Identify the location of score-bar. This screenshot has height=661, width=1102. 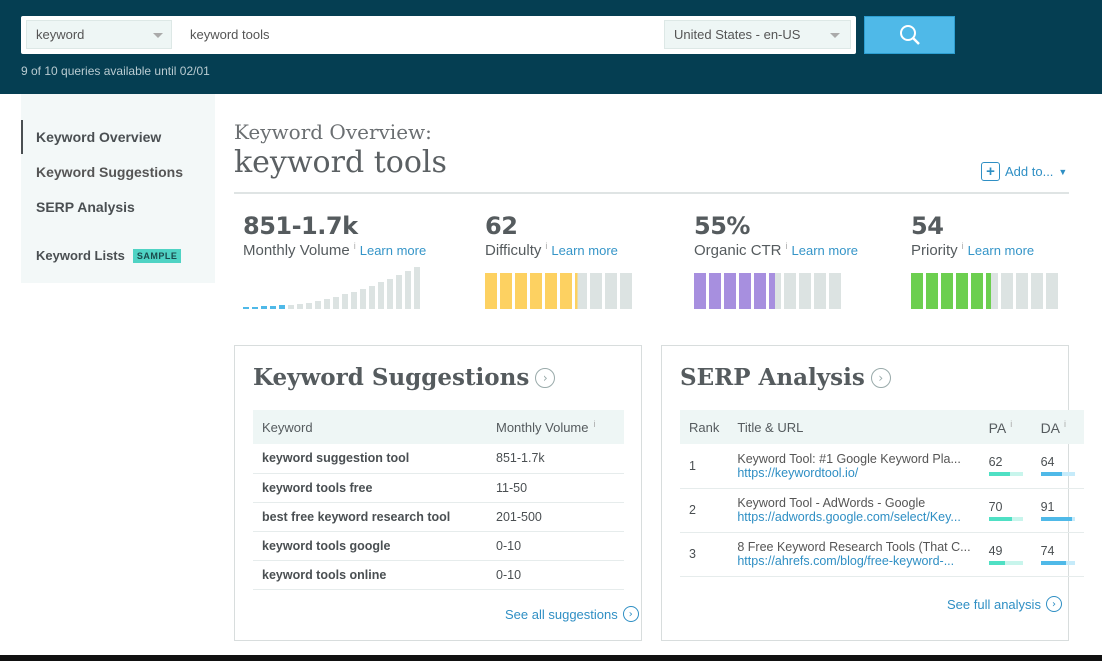
(1057, 518).